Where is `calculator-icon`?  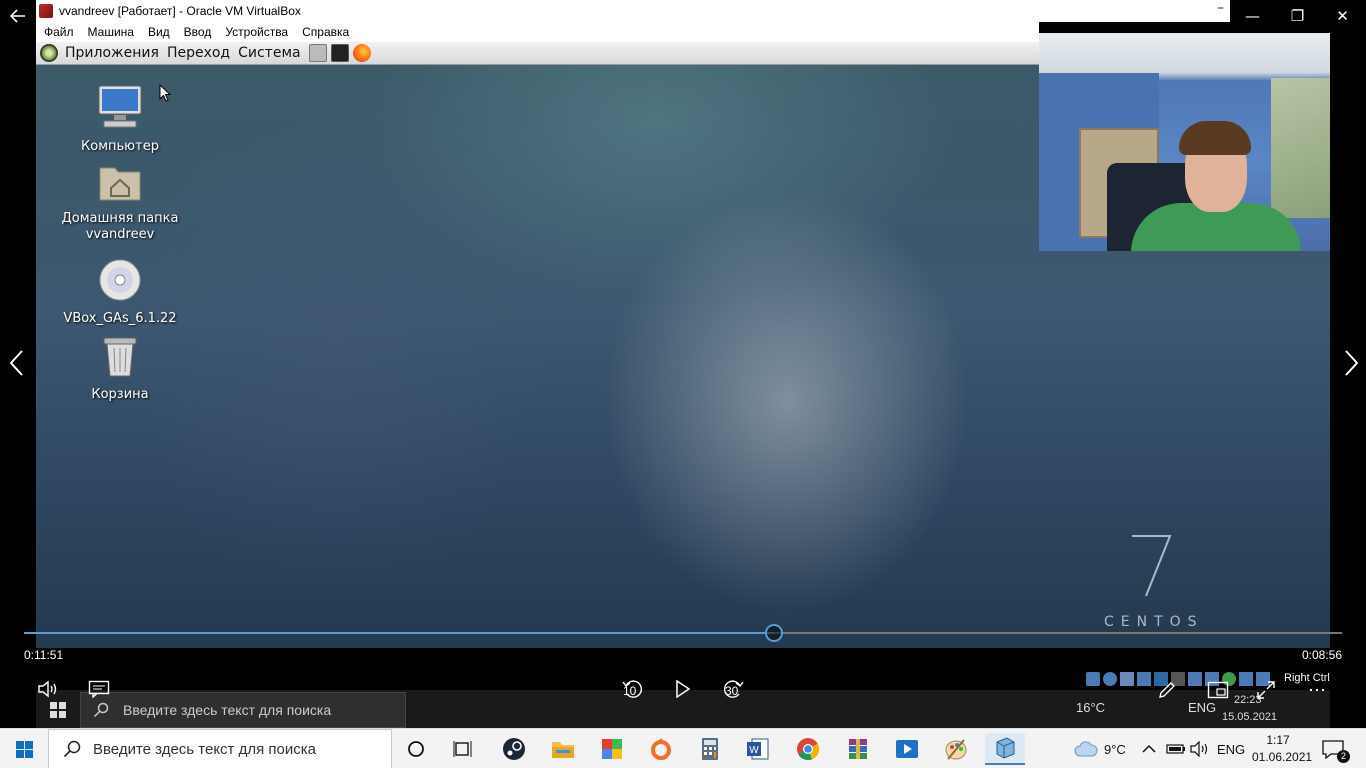 calculator-icon is located at coordinates (710, 749).